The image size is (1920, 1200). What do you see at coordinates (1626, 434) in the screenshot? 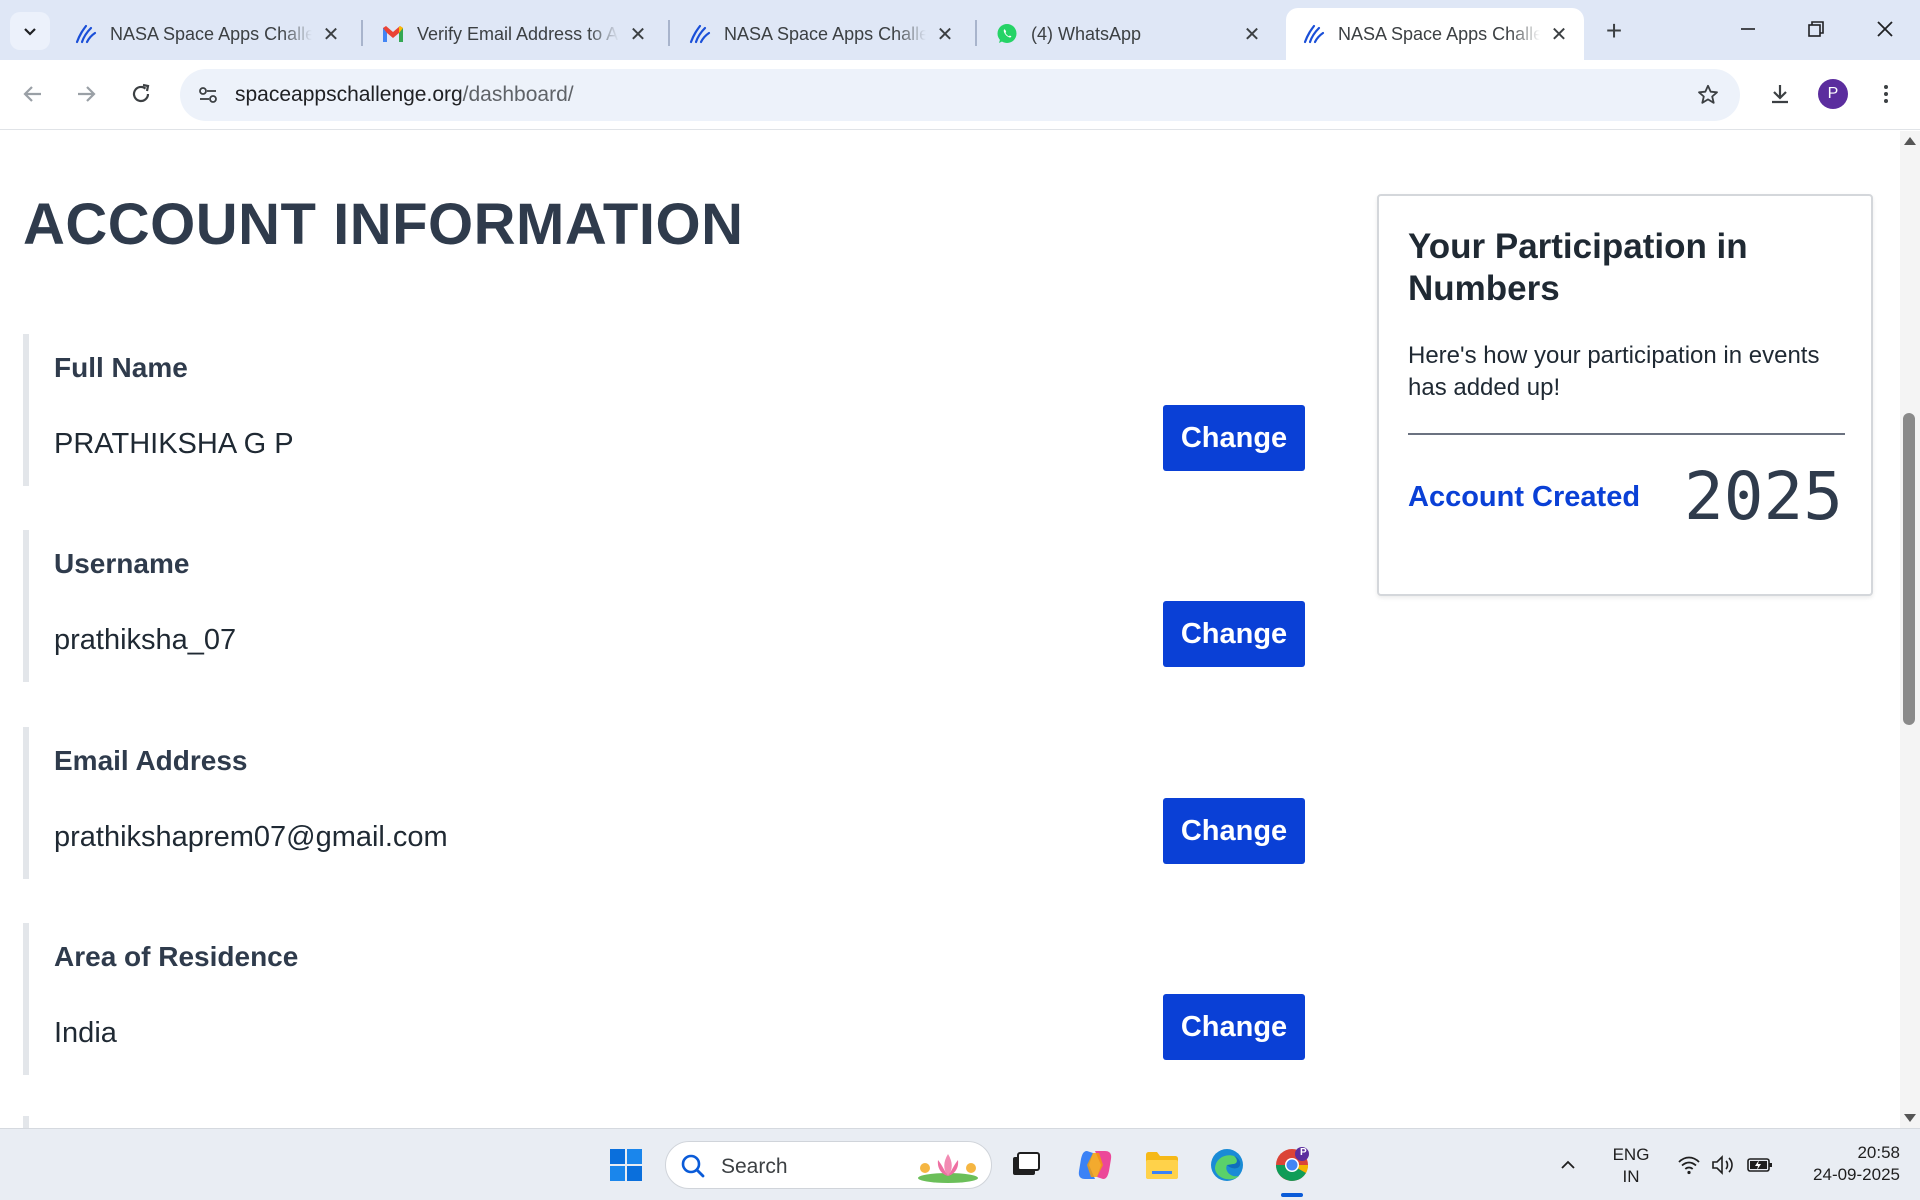
I see `card-divider` at bounding box center [1626, 434].